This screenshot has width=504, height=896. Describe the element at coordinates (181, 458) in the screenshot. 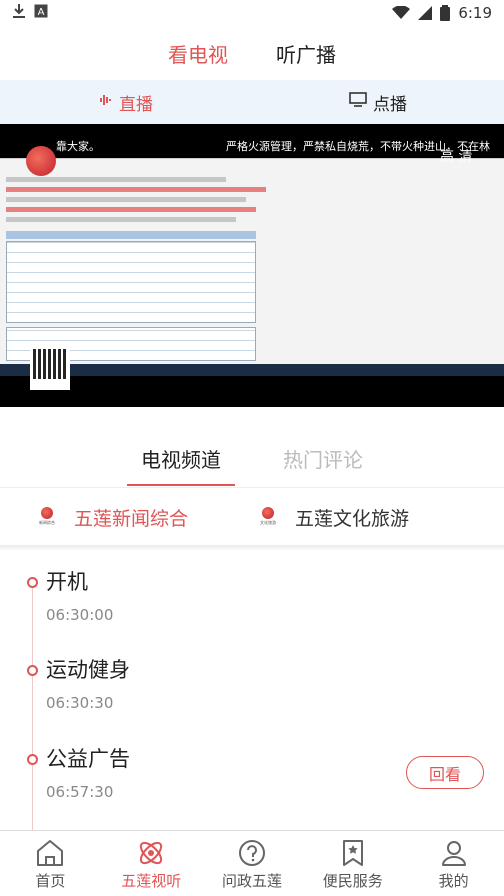

I see `tab-tv-channels: 电视频道` at that location.